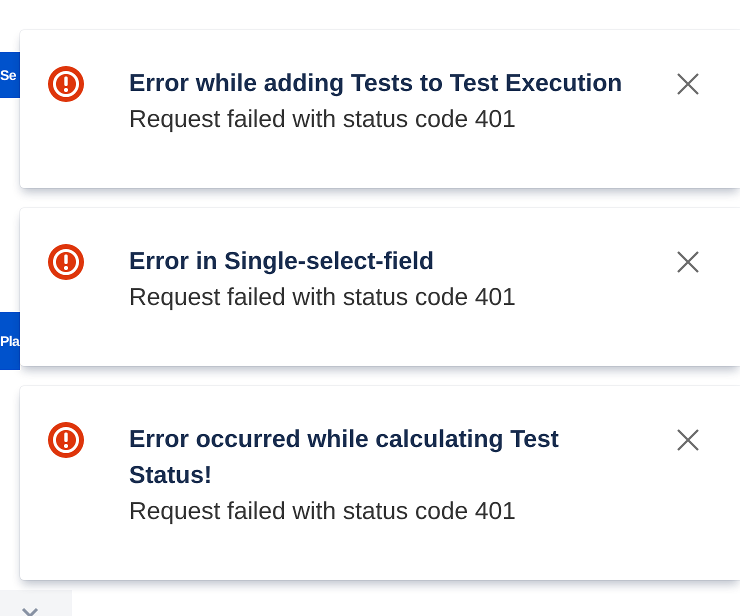 The height and width of the screenshot is (616, 740). I want to click on flag-title: Error while adding Tests to Test Execution, so click(376, 84).